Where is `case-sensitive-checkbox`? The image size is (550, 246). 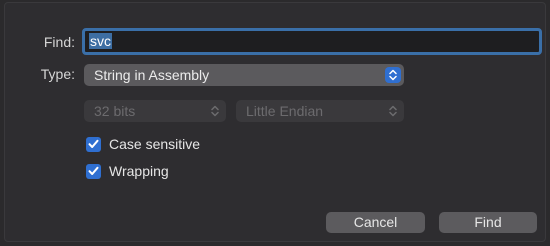 case-sensitive-checkbox is located at coordinates (93, 144).